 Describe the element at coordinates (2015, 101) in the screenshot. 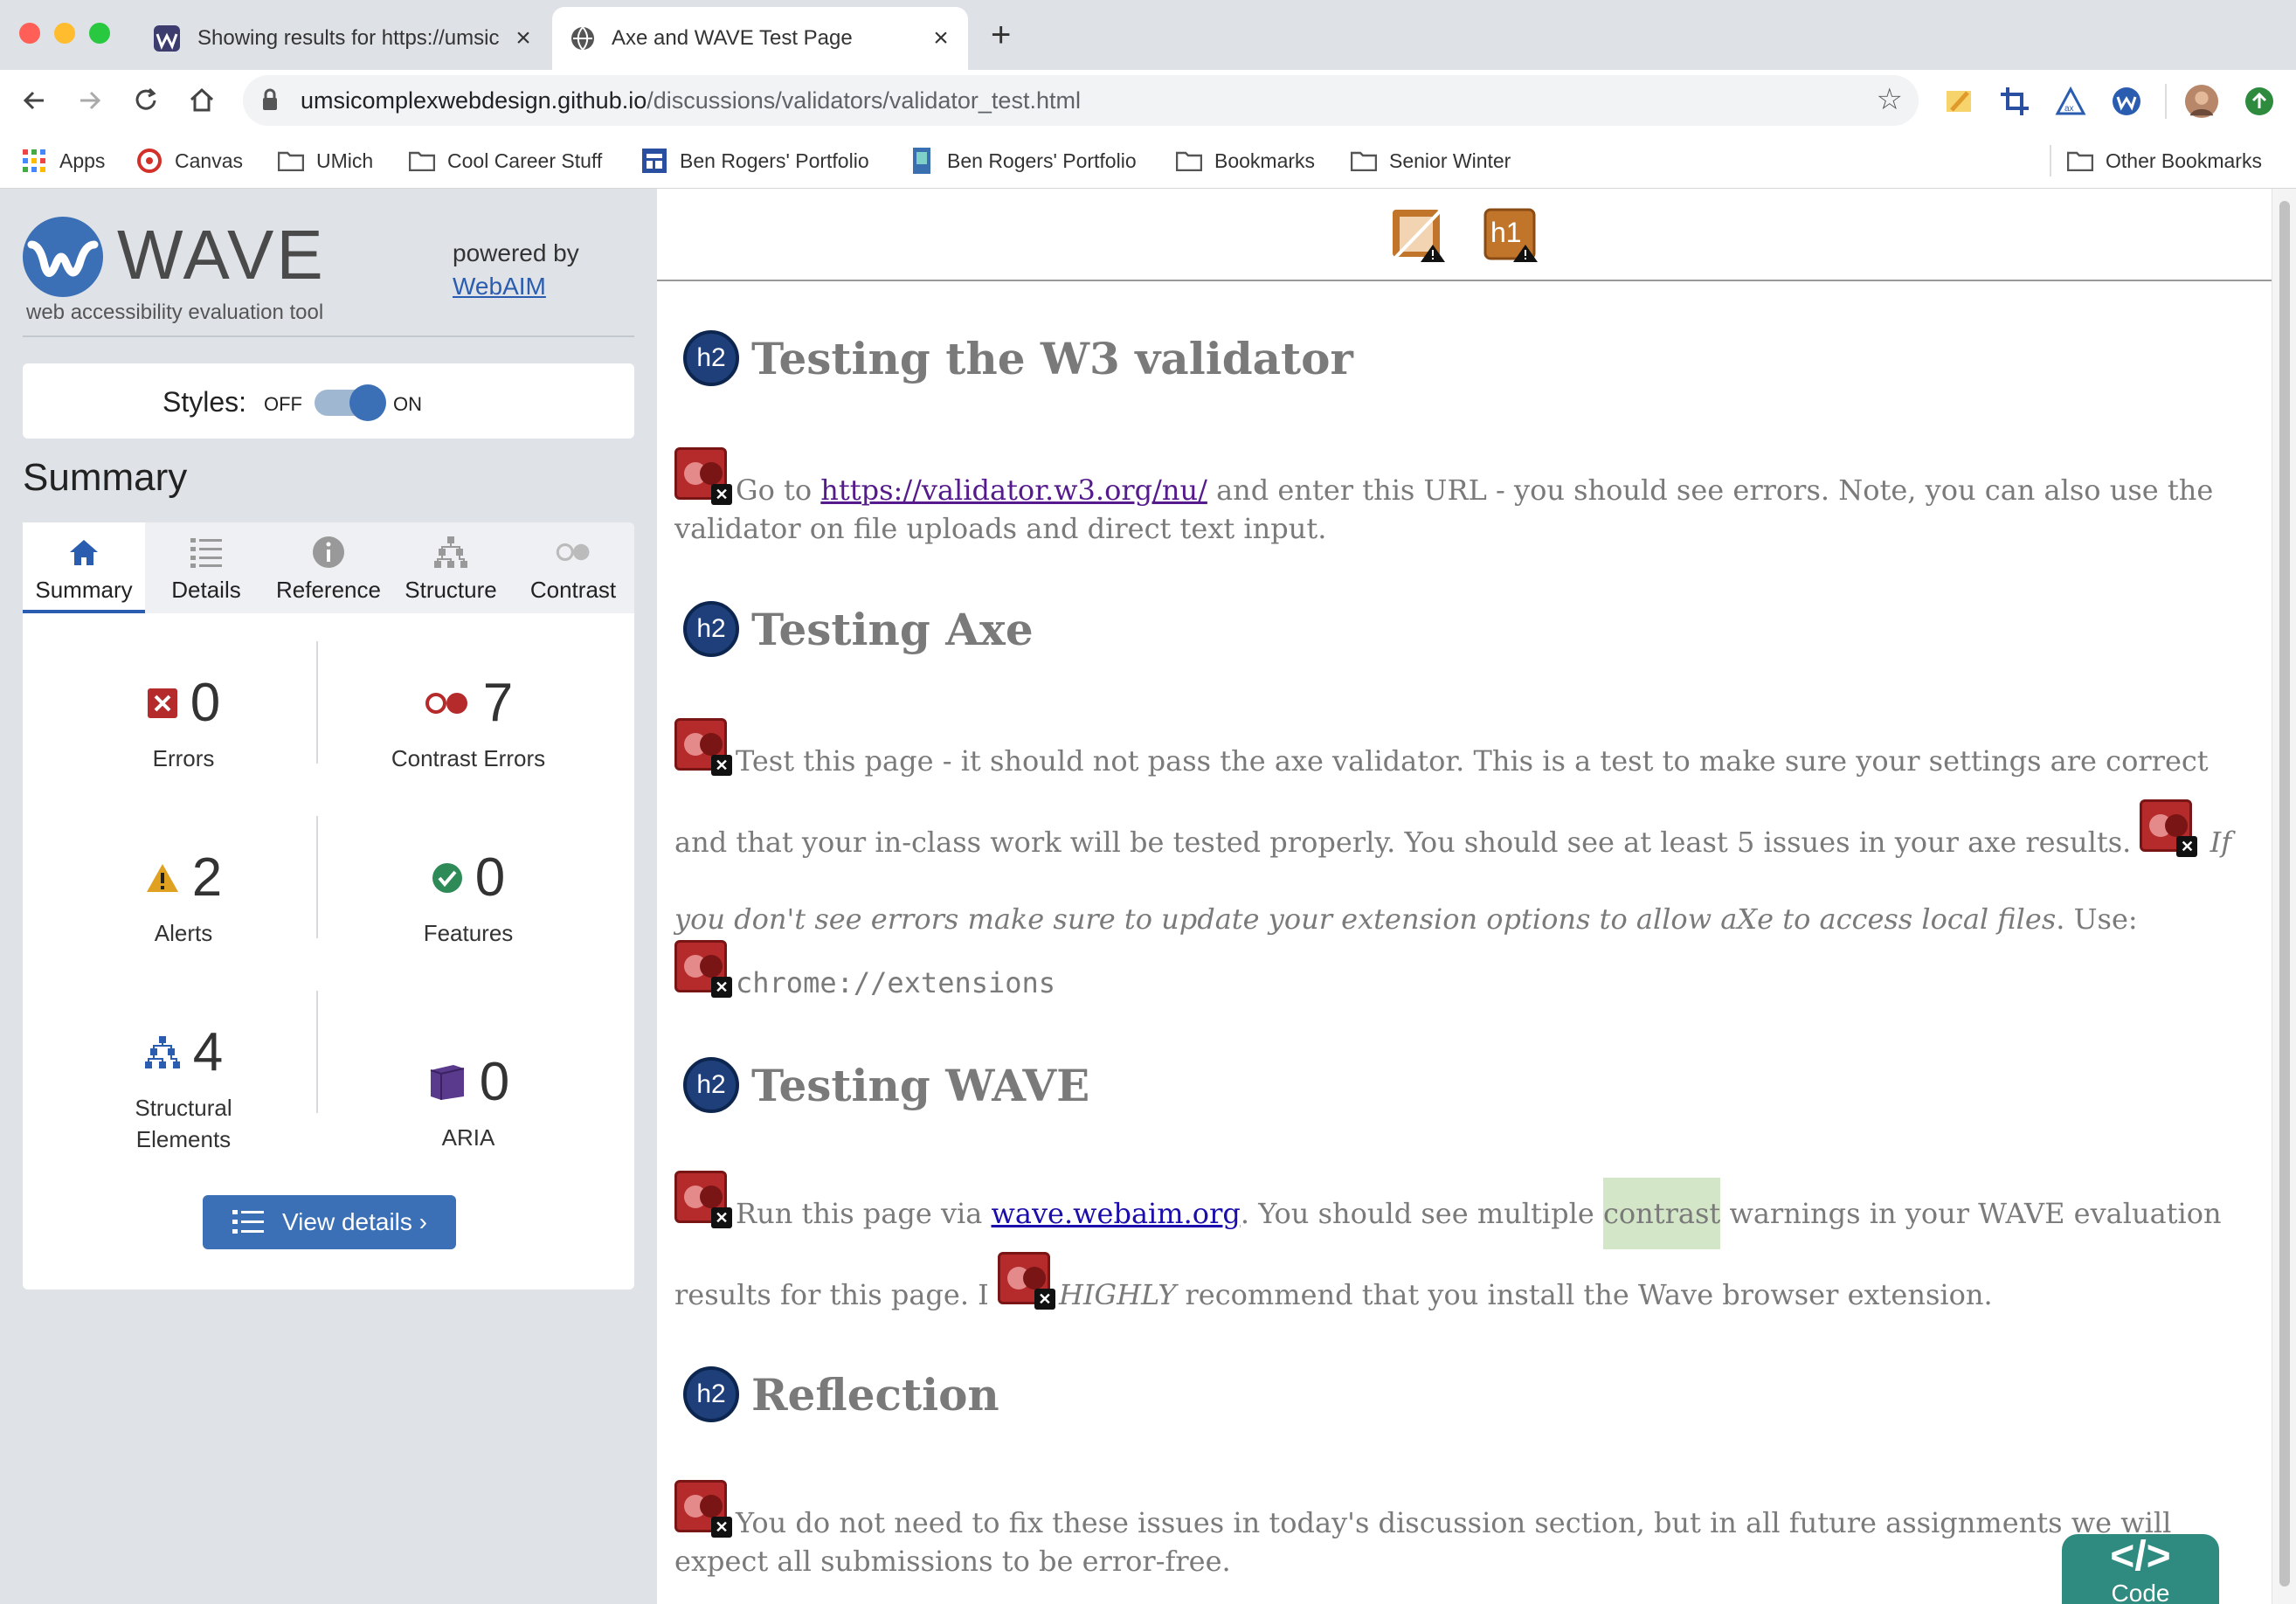

I see `extension-crop-icon` at that location.